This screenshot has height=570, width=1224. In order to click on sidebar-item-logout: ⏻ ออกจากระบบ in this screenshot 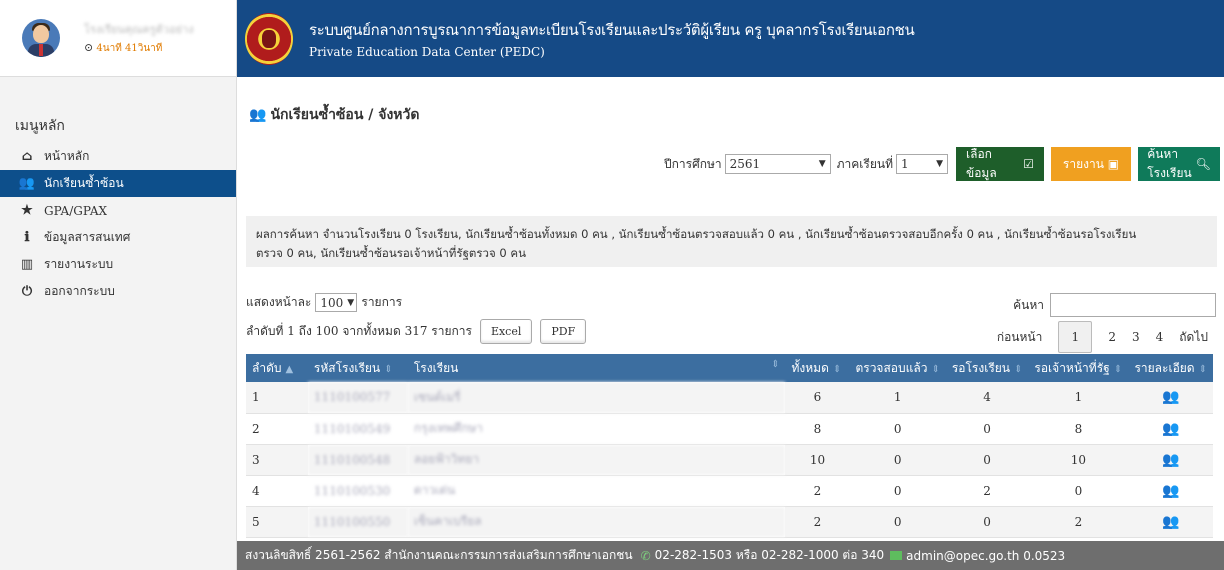, I will do `click(118, 291)`.